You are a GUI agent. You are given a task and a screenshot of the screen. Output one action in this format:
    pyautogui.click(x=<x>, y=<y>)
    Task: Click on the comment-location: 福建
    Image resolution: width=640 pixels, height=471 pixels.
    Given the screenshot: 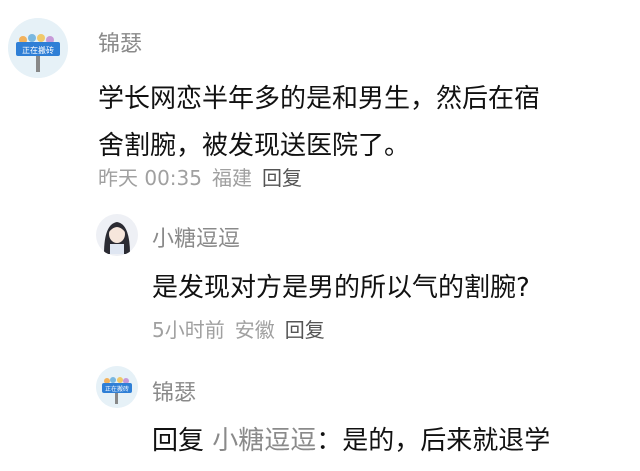 What is the action you would take?
    pyautogui.click(x=232, y=178)
    